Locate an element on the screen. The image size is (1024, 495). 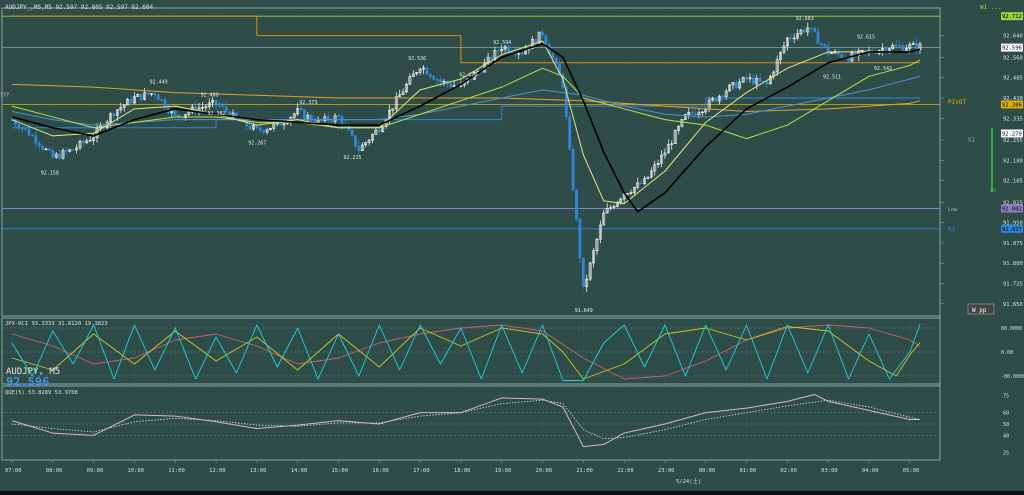
rci-axis-label: 80.0000 is located at coordinates (1011, 329).